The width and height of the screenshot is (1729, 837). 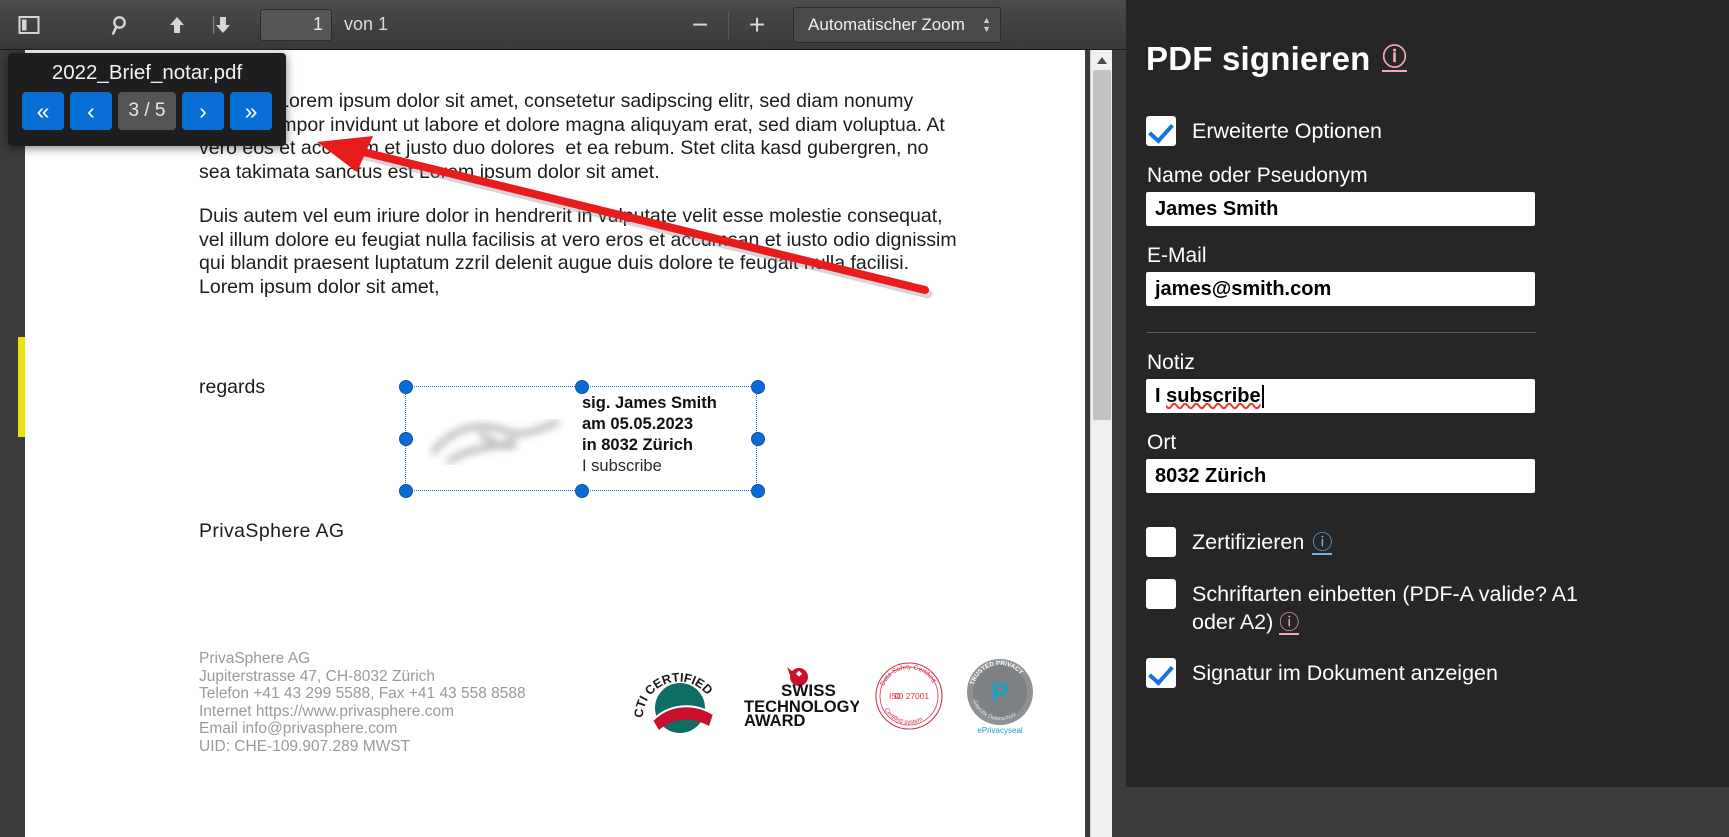 I want to click on scroll-up-button, so click(x=1102, y=60).